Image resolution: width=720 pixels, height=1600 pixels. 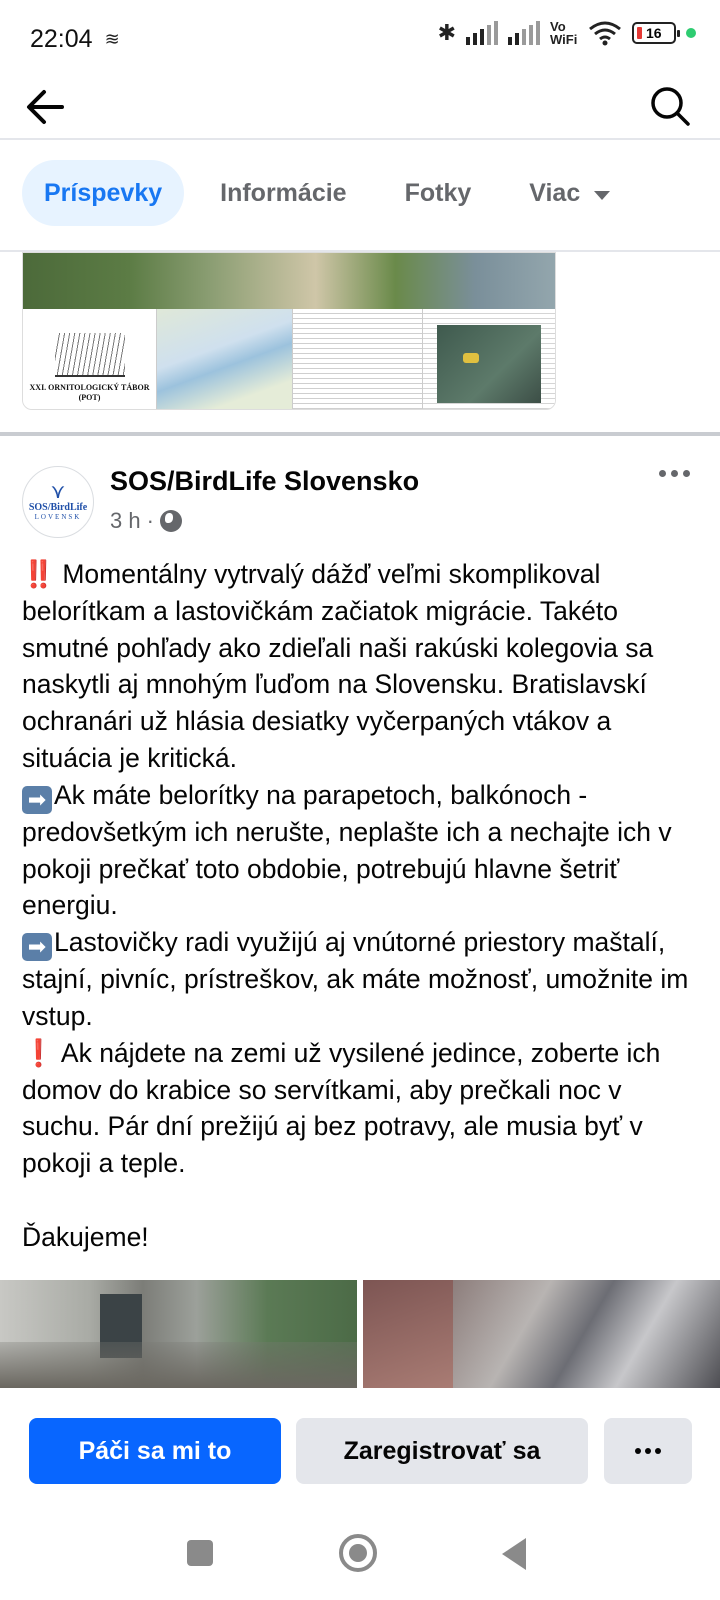 I want to click on tab-about-label: Informácie, so click(x=283, y=192).